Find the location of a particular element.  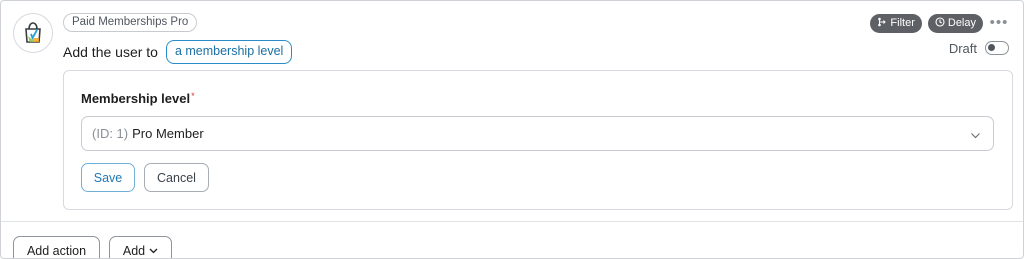

integration-name-badge: Paid Memberships Pro is located at coordinates (130, 22).